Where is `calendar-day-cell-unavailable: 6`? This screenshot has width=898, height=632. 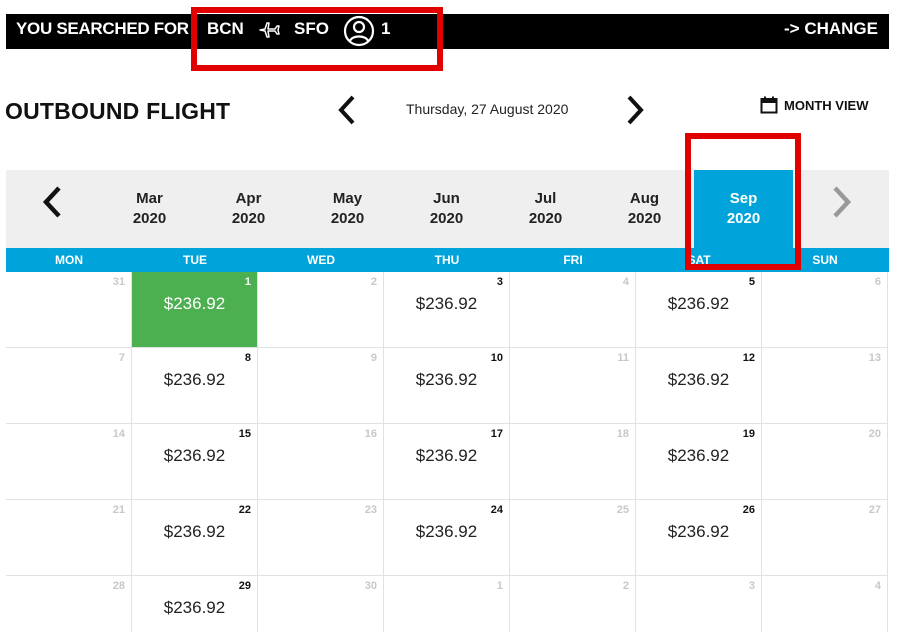 calendar-day-cell-unavailable: 6 is located at coordinates (825, 310).